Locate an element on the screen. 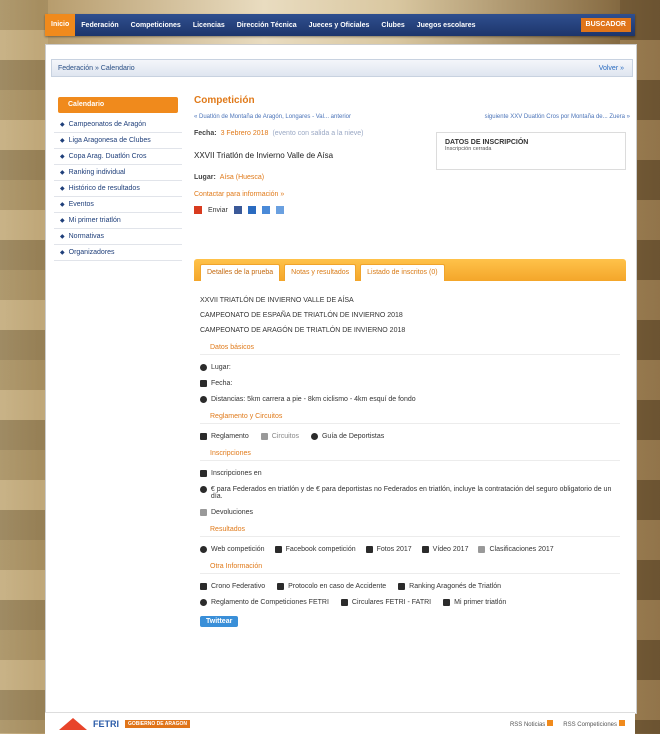 This screenshot has width=660, height=734. sidebar-item-label: Ranking individual is located at coordinates (97, 172).